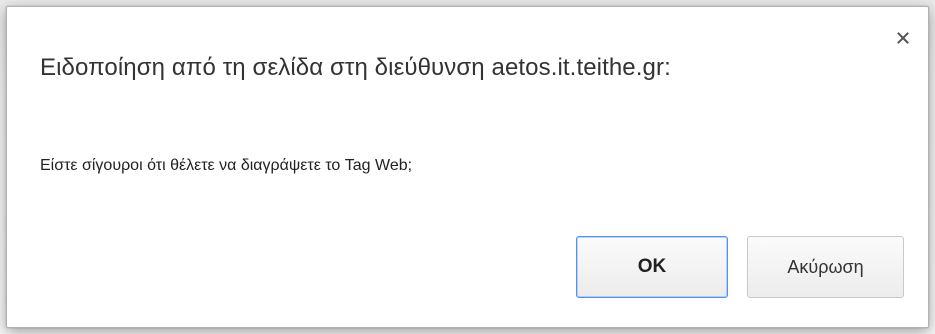  I want to click on ok-button: OK, so click(652, 267).